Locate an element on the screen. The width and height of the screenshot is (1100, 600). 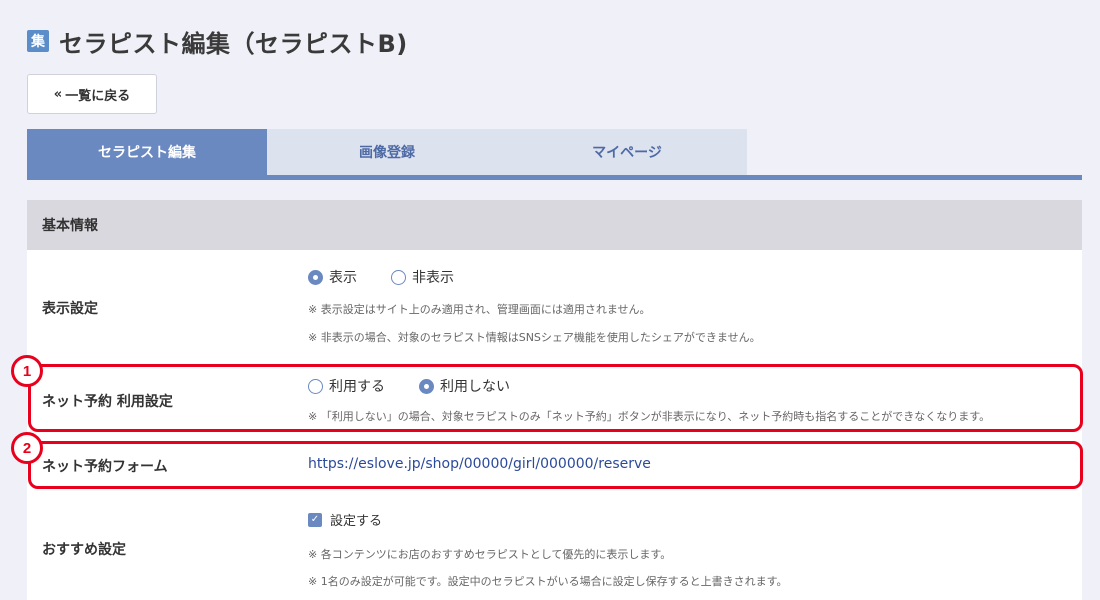
radio-show: 表示 is located at coordinates (332, 277).